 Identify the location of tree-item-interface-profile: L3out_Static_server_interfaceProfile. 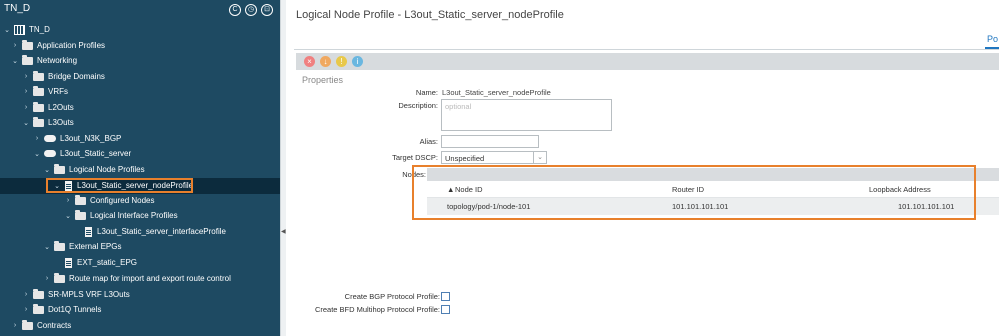
(154, 232).